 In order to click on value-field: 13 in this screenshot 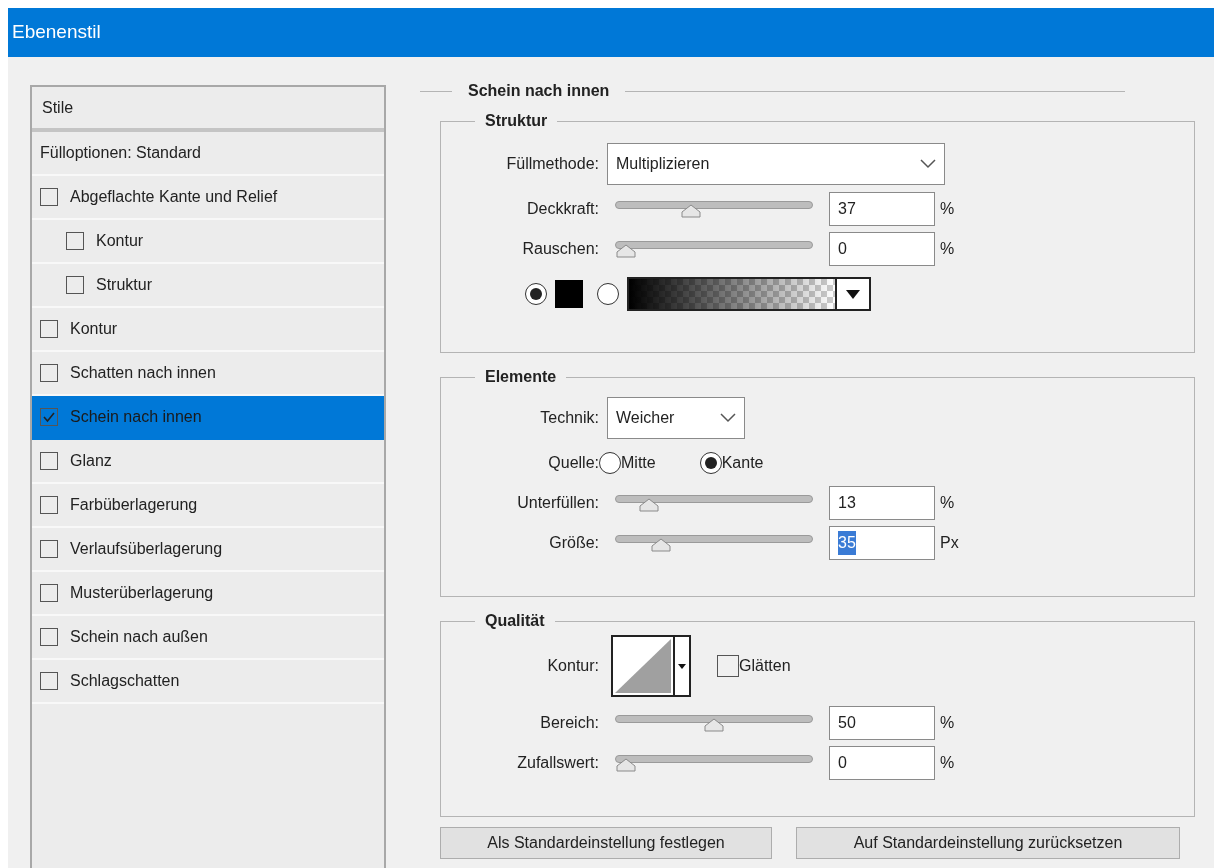, I will do `click(882, 503)`.